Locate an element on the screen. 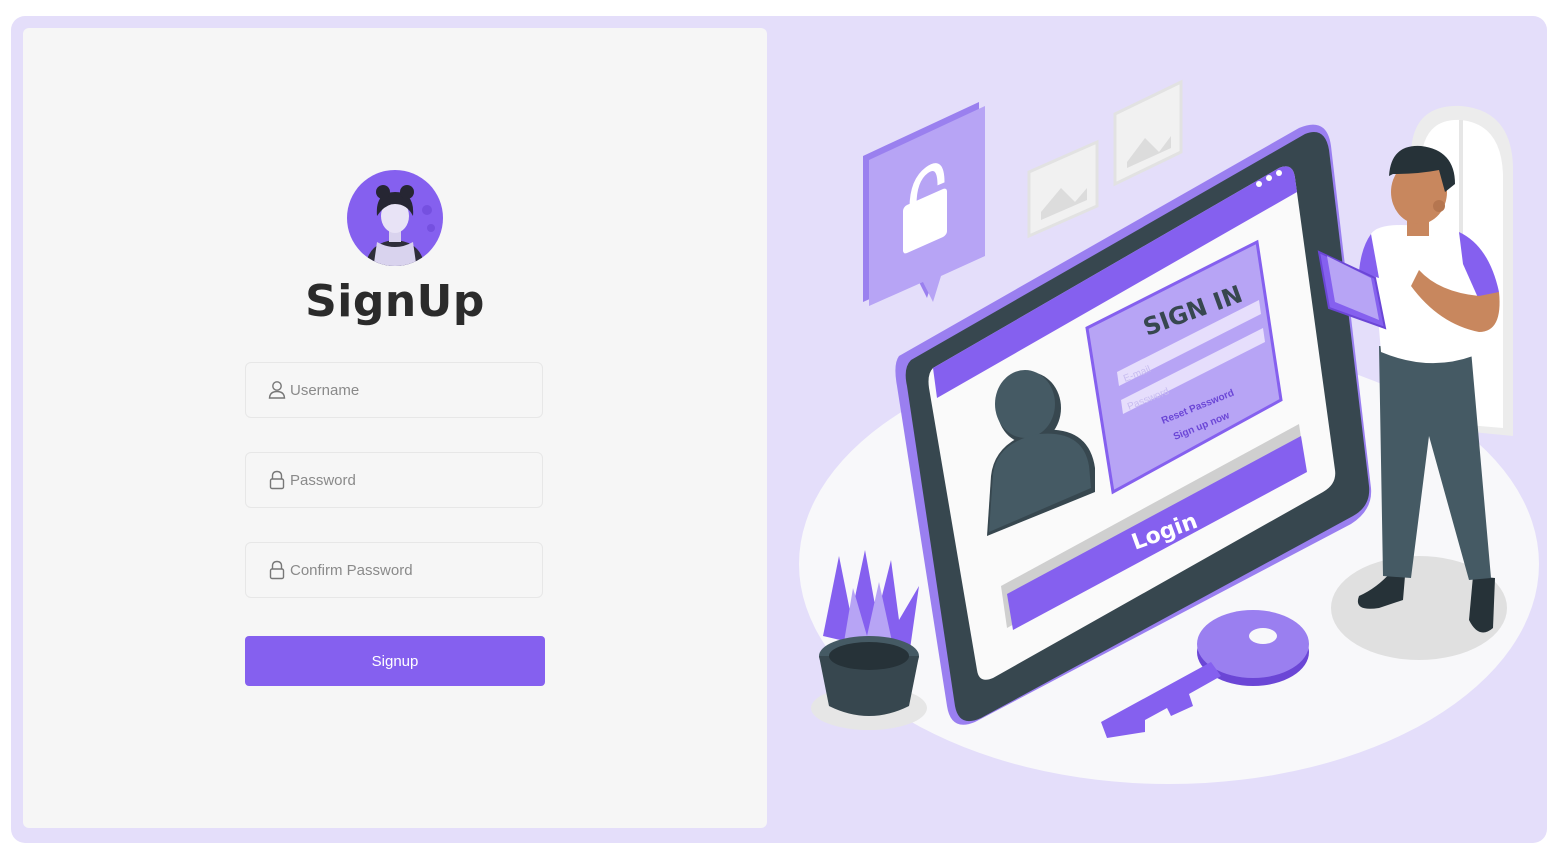 This screenshot has width=1560, height=855. password-input is located at coordinates (410, 480).